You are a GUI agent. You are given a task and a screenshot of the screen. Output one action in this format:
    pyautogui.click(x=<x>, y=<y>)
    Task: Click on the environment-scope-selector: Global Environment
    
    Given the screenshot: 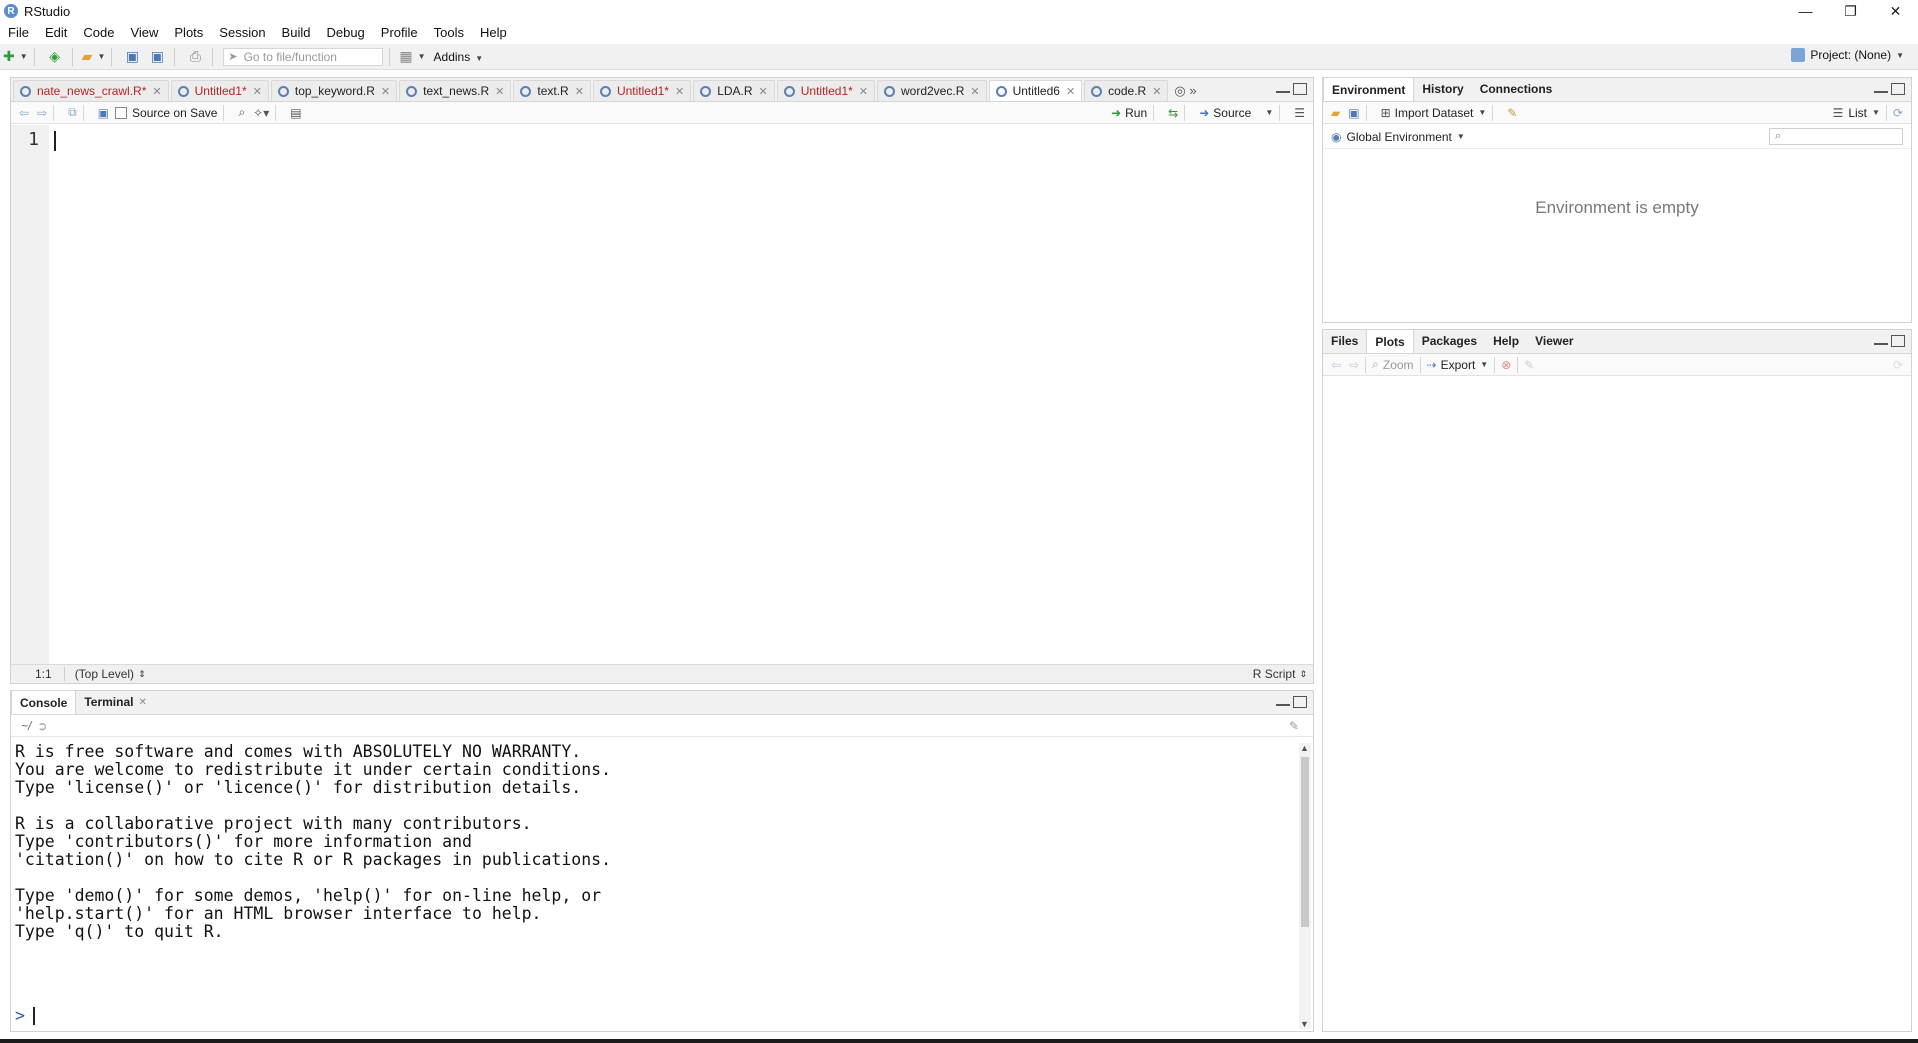 What is the action you would take?
    pyautogui.click(x=1398, y=137)
    